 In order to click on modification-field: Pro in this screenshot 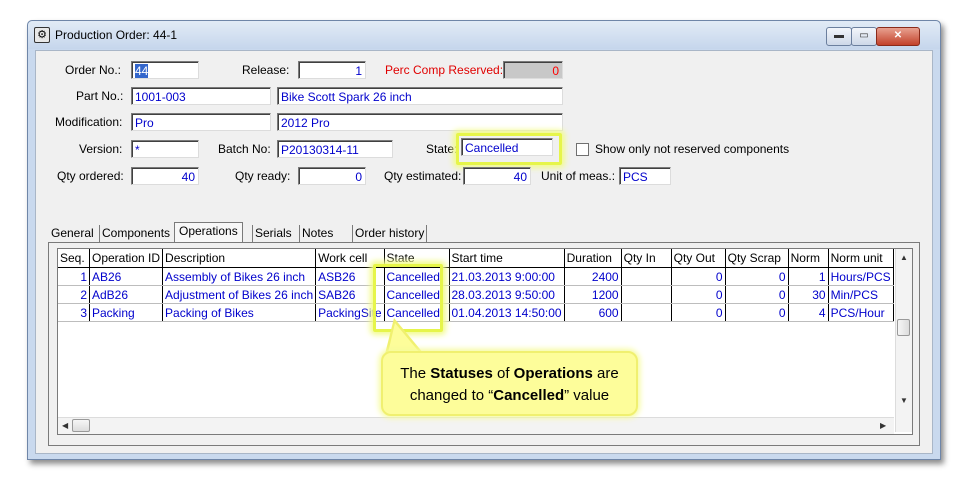, I will do `click(201, 122)`.